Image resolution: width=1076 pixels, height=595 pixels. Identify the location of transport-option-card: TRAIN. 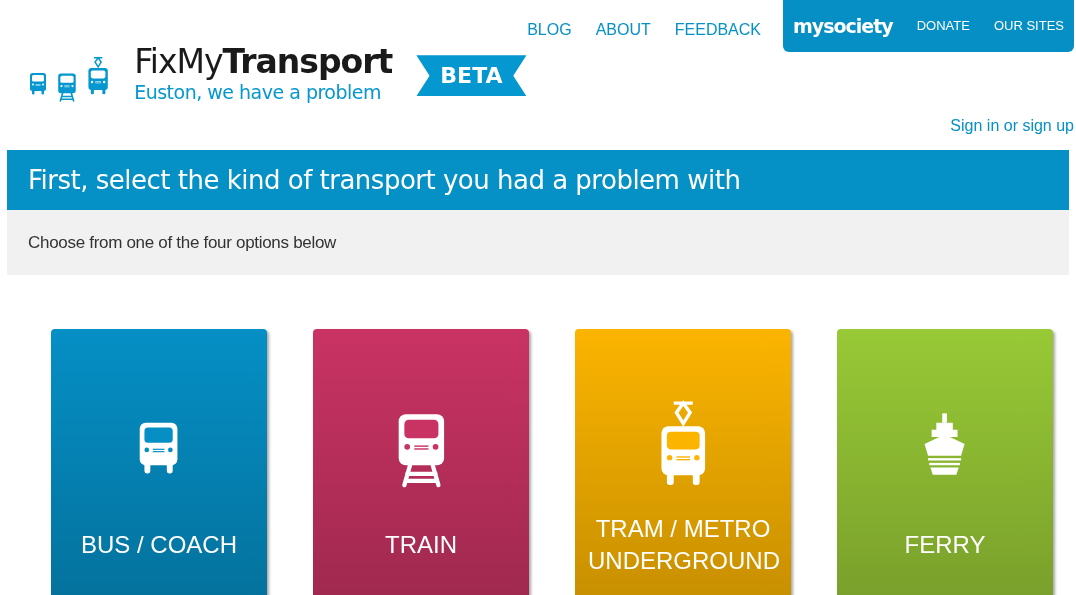
(421, 462).